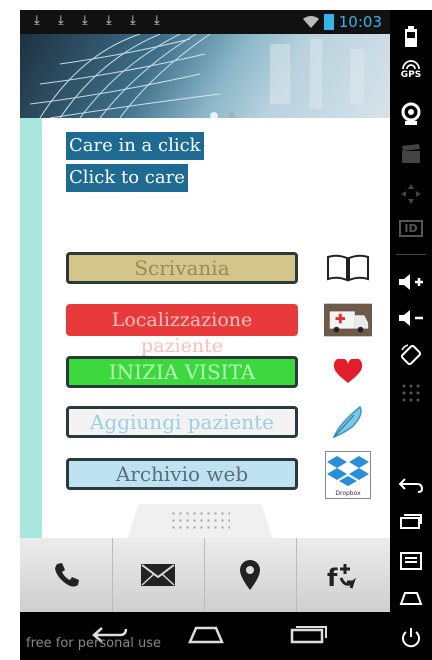  I want to click on bottom-action-bar: f, so click(205, 575).